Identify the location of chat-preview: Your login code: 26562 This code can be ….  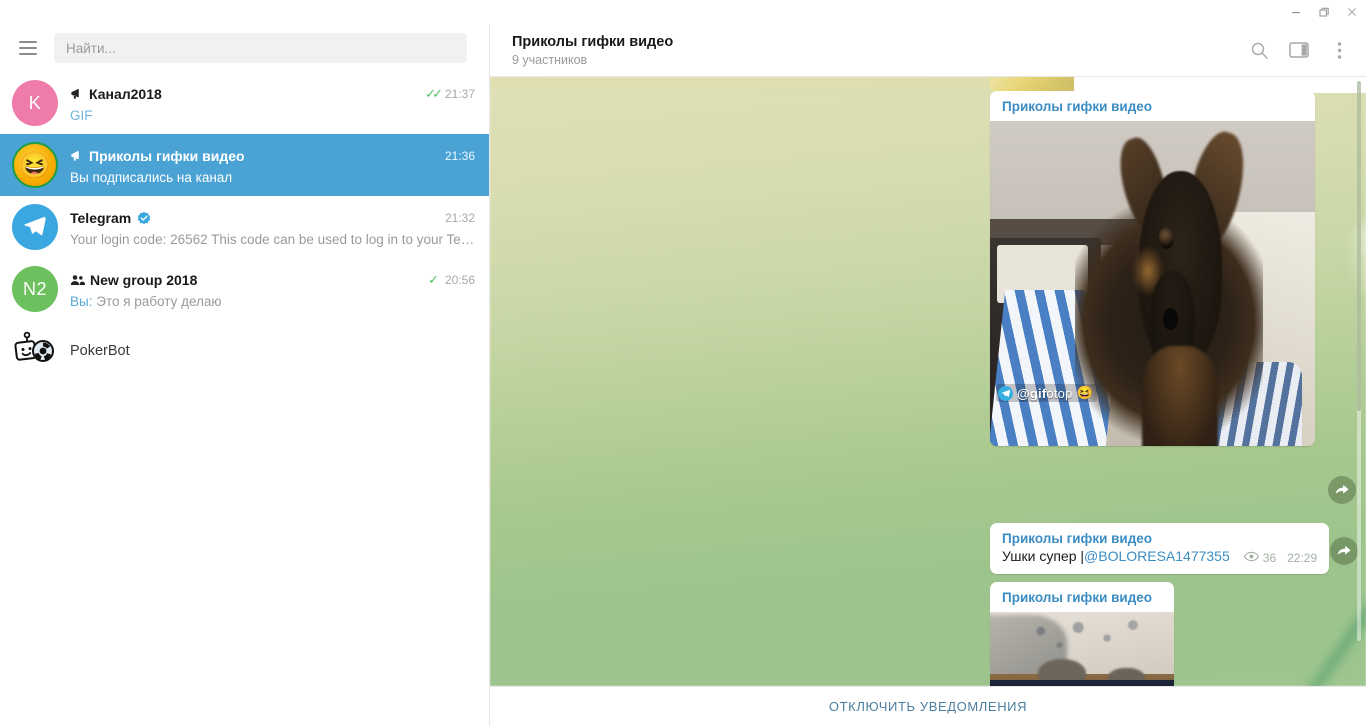
(272, 239).